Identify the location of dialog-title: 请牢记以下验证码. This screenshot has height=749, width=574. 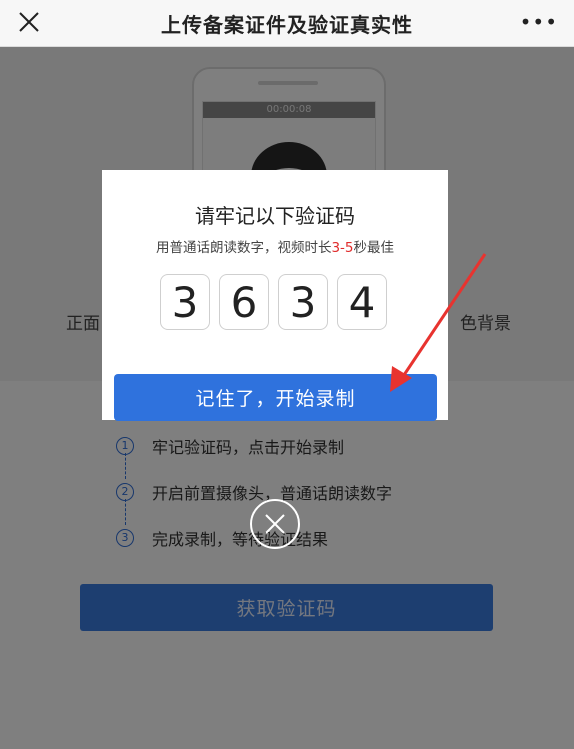
(275, 216).